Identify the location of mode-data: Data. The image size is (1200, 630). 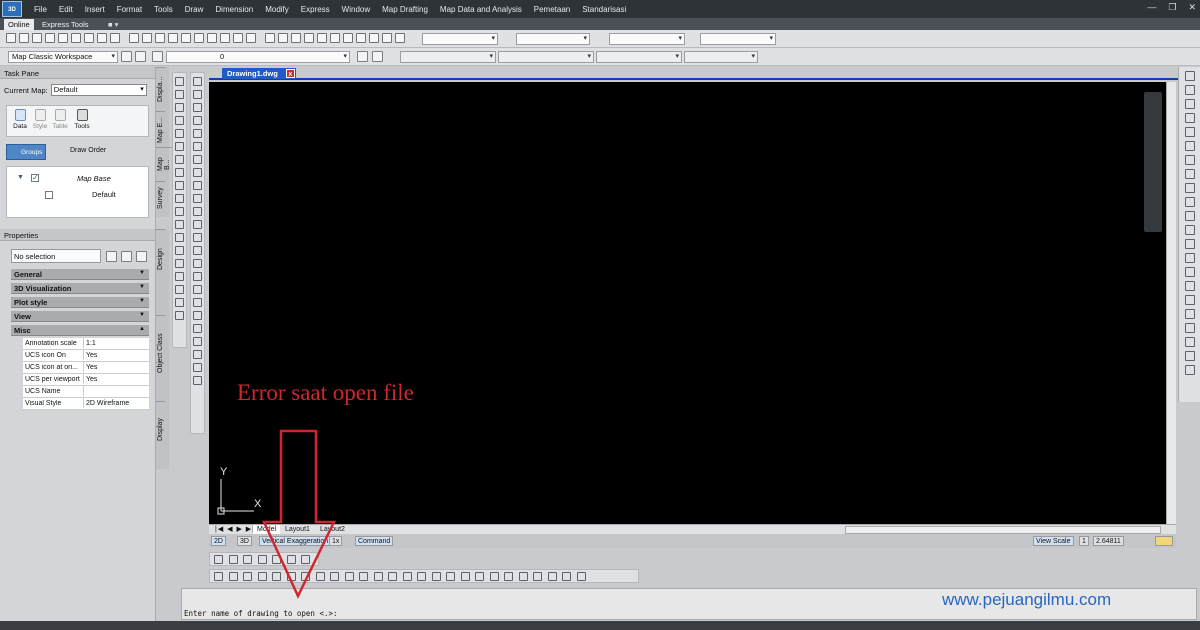
(20, 119).